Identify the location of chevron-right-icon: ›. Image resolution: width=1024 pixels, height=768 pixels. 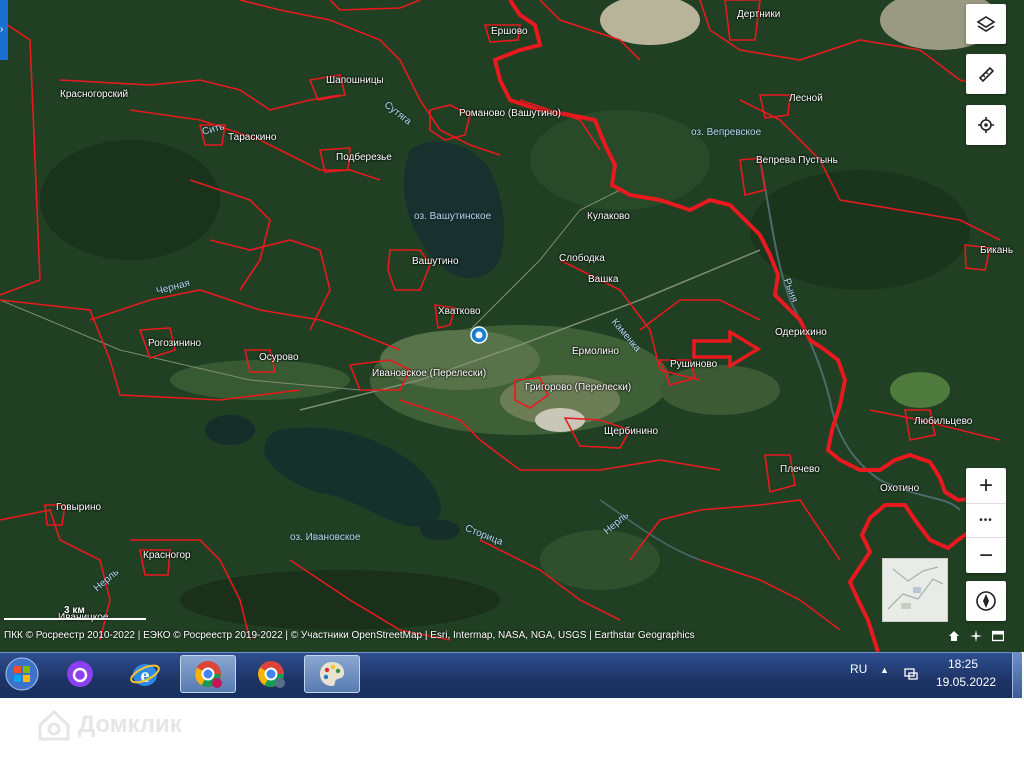
(2, 29).